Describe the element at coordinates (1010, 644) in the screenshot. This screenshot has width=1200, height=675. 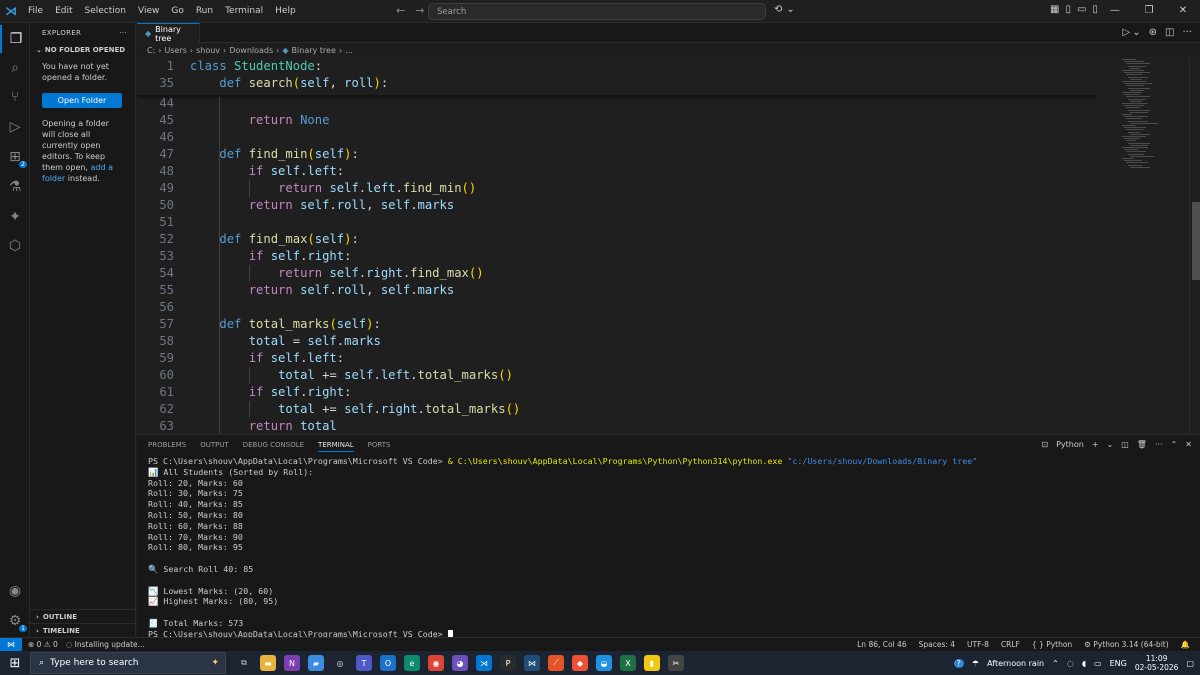
I see `line-ending: CRLF` at that location.